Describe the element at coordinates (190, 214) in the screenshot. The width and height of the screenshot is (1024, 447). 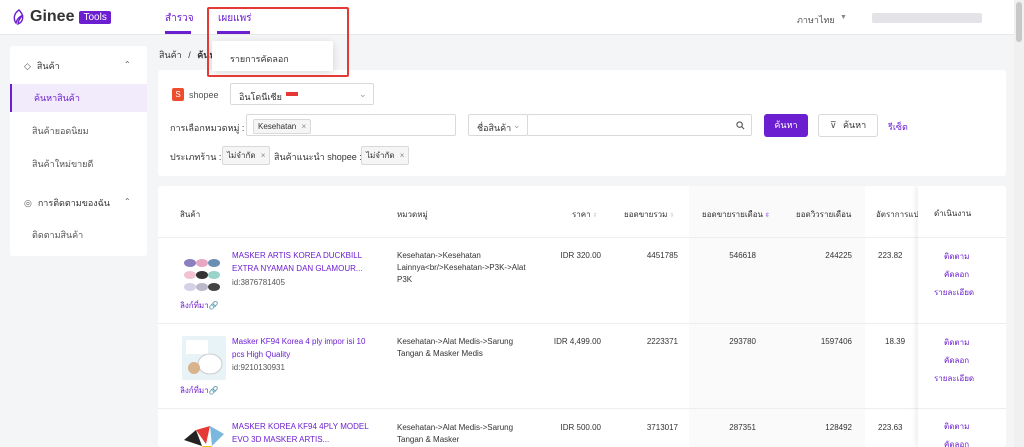
I see `col-header-product: สินค้า` at that location.